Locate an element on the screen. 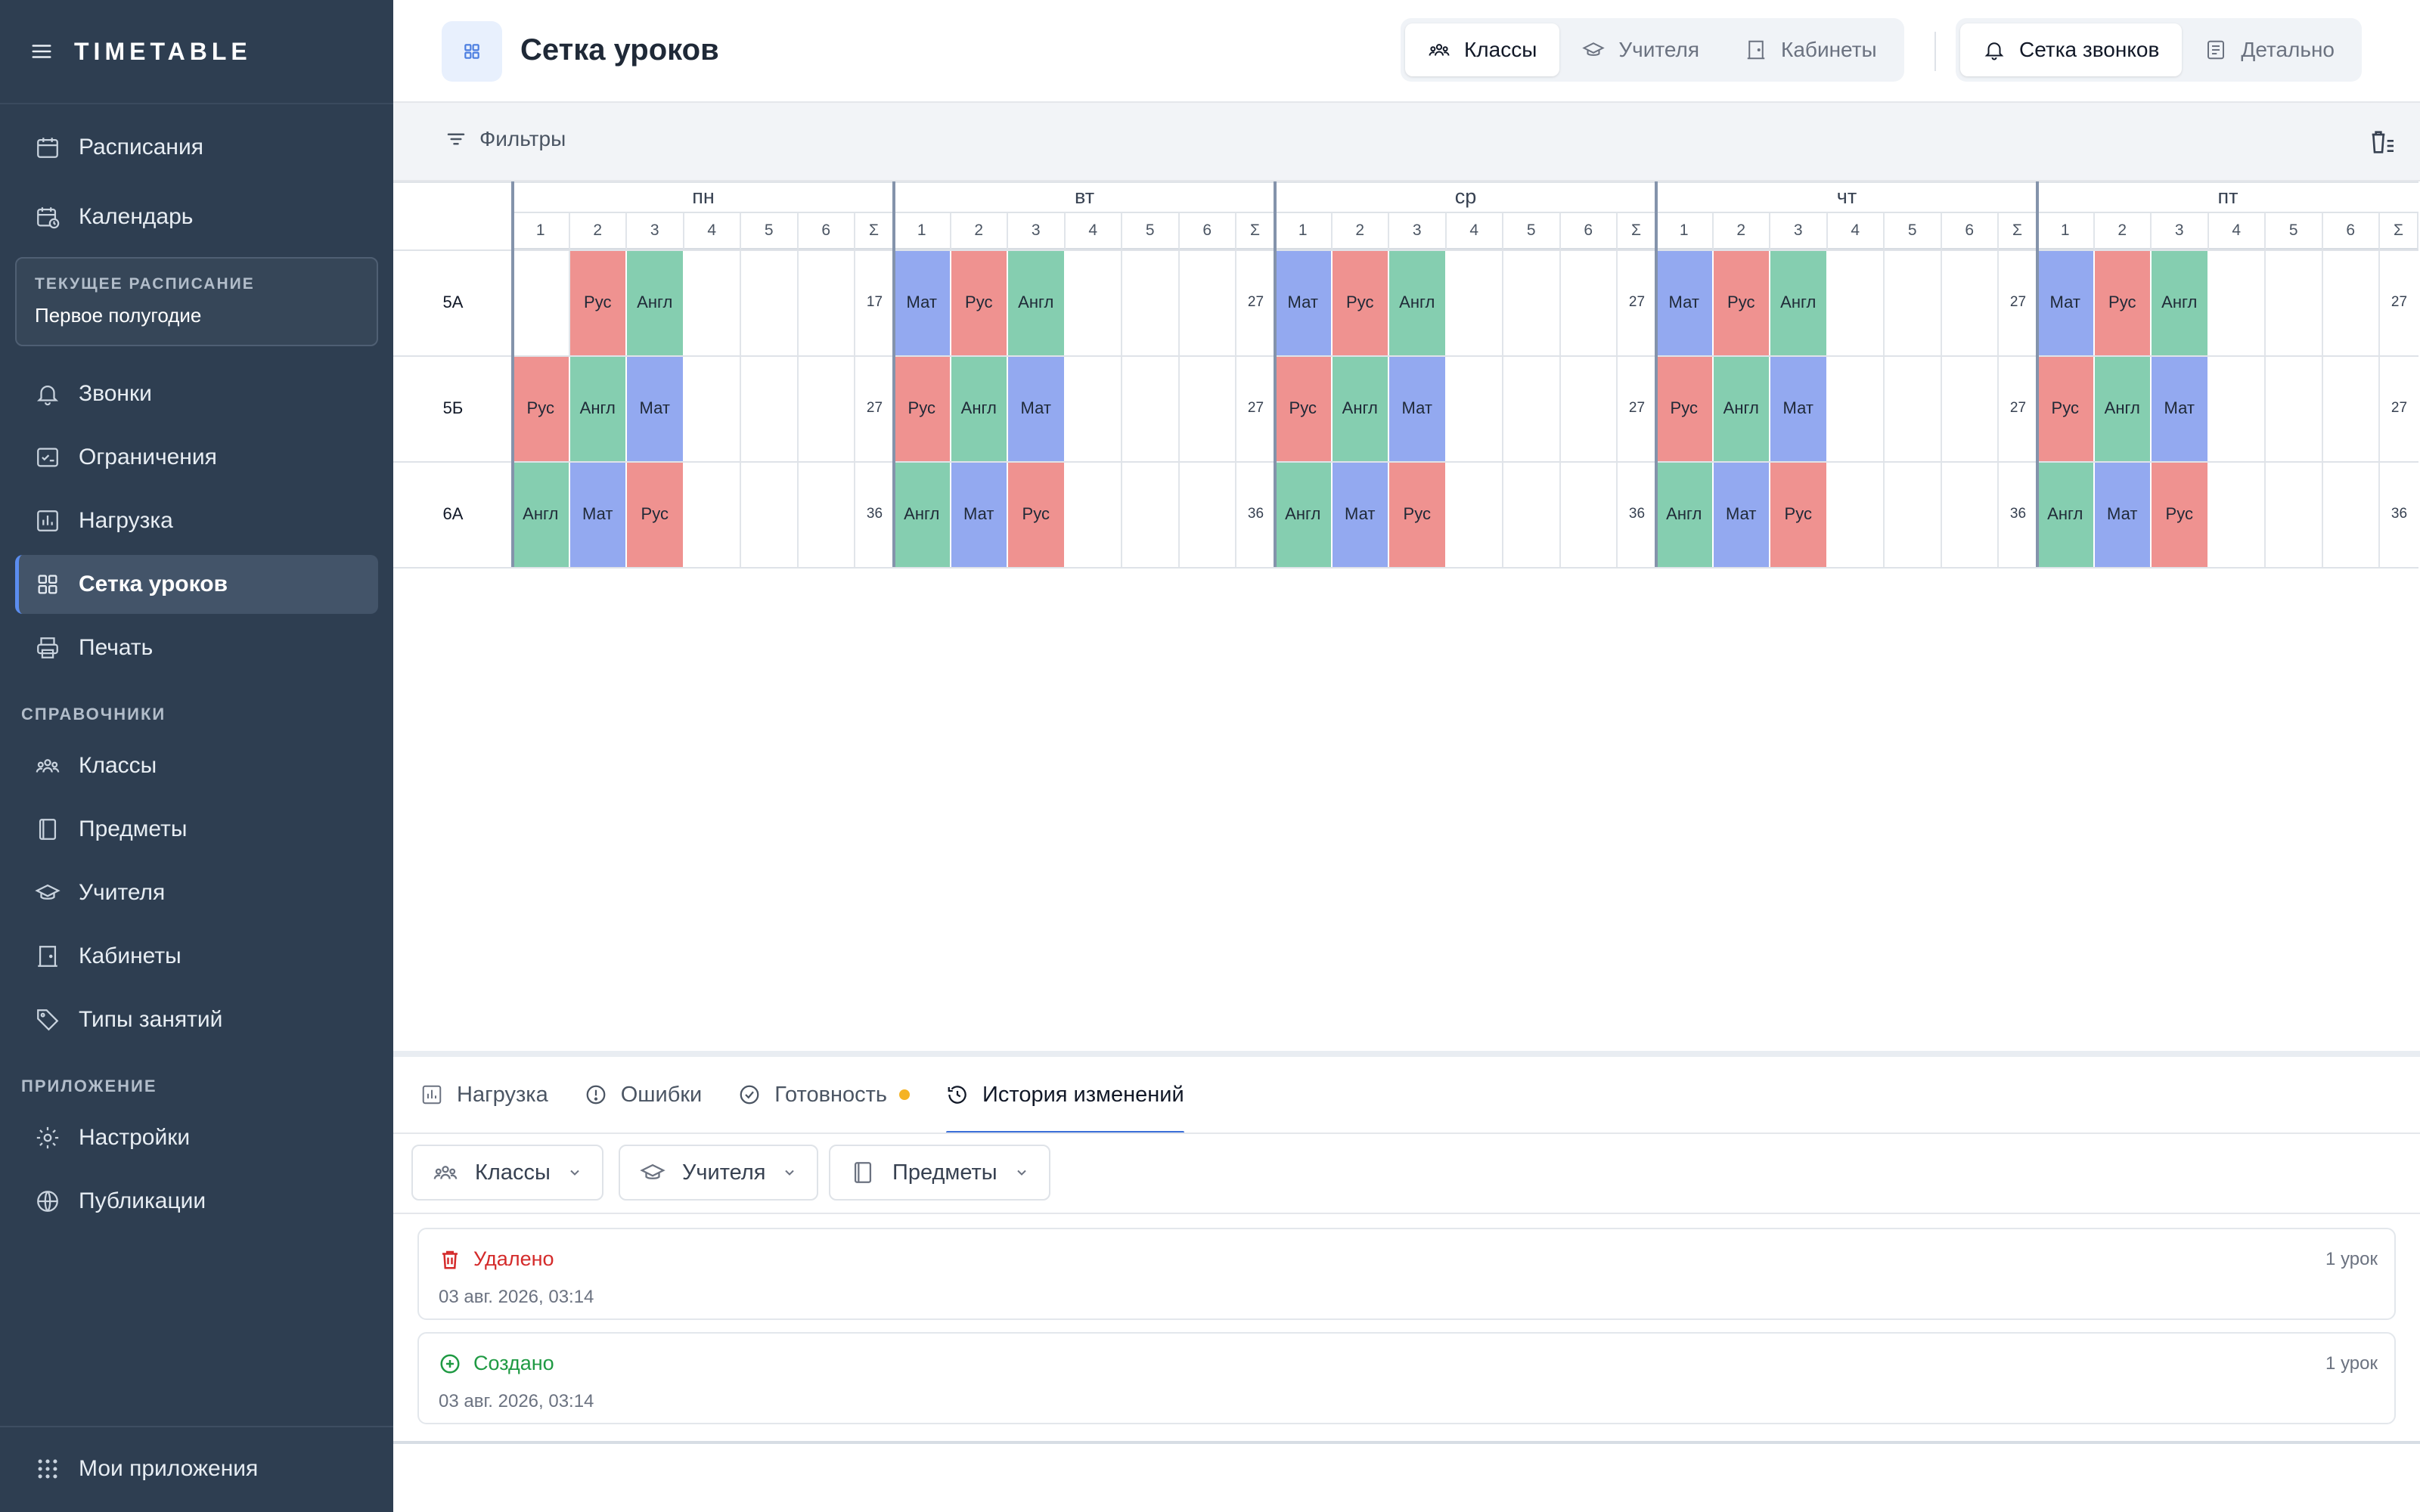 This screenshot has width=2420, height=1512. class-row-label: 6А is located at coordinates (453, 514).